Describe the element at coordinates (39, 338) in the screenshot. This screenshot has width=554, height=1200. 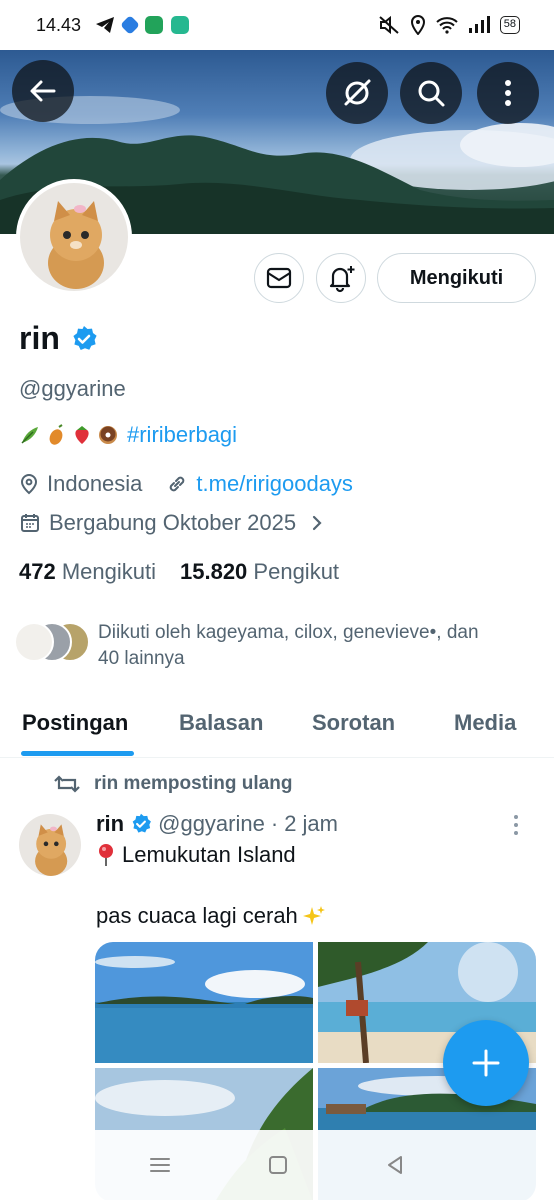
I see `profile-name: rin` at that location.